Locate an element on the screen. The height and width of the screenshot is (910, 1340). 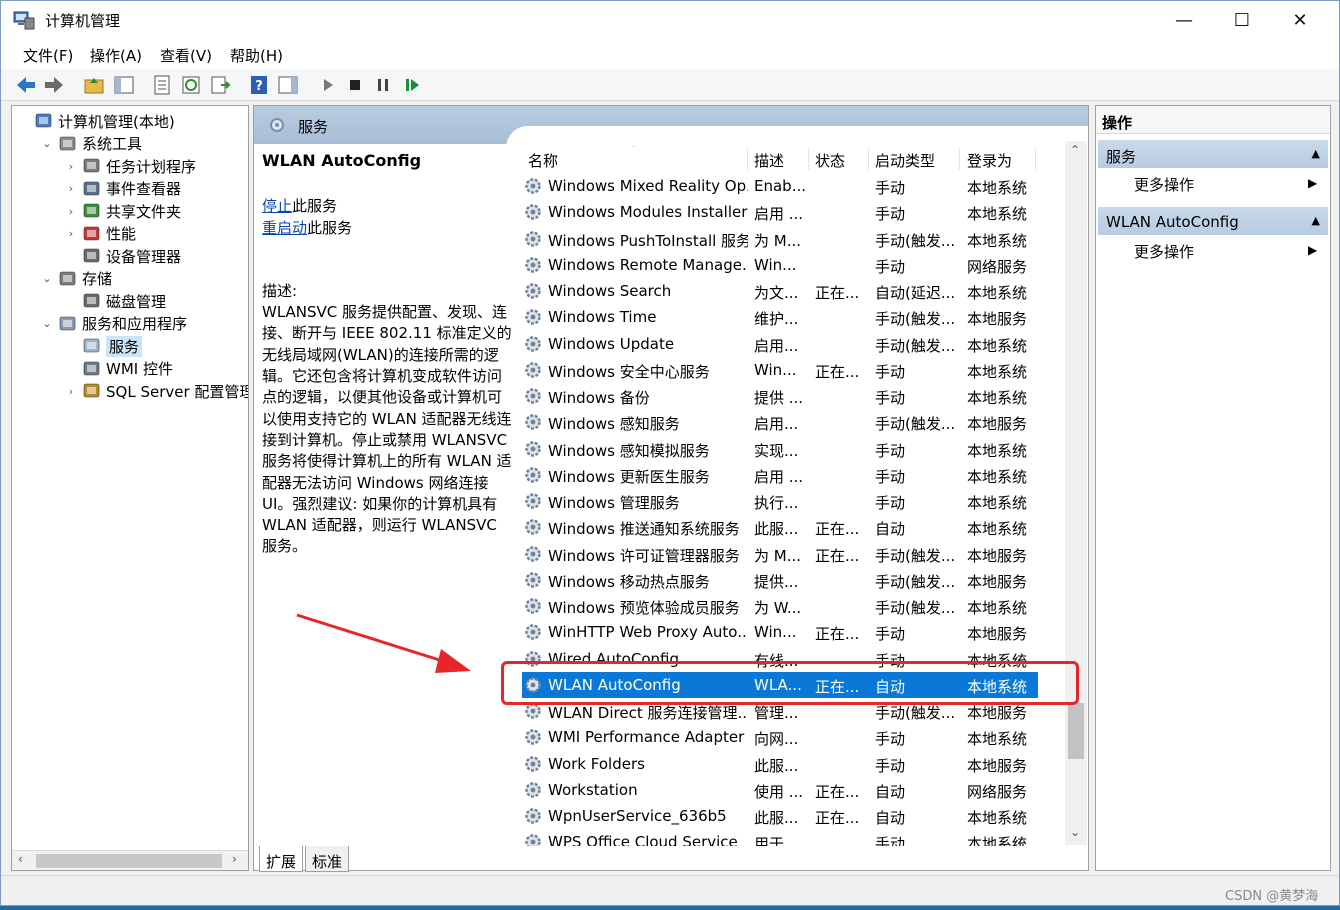
help-icon: ? is located at coordinates (259, 85).